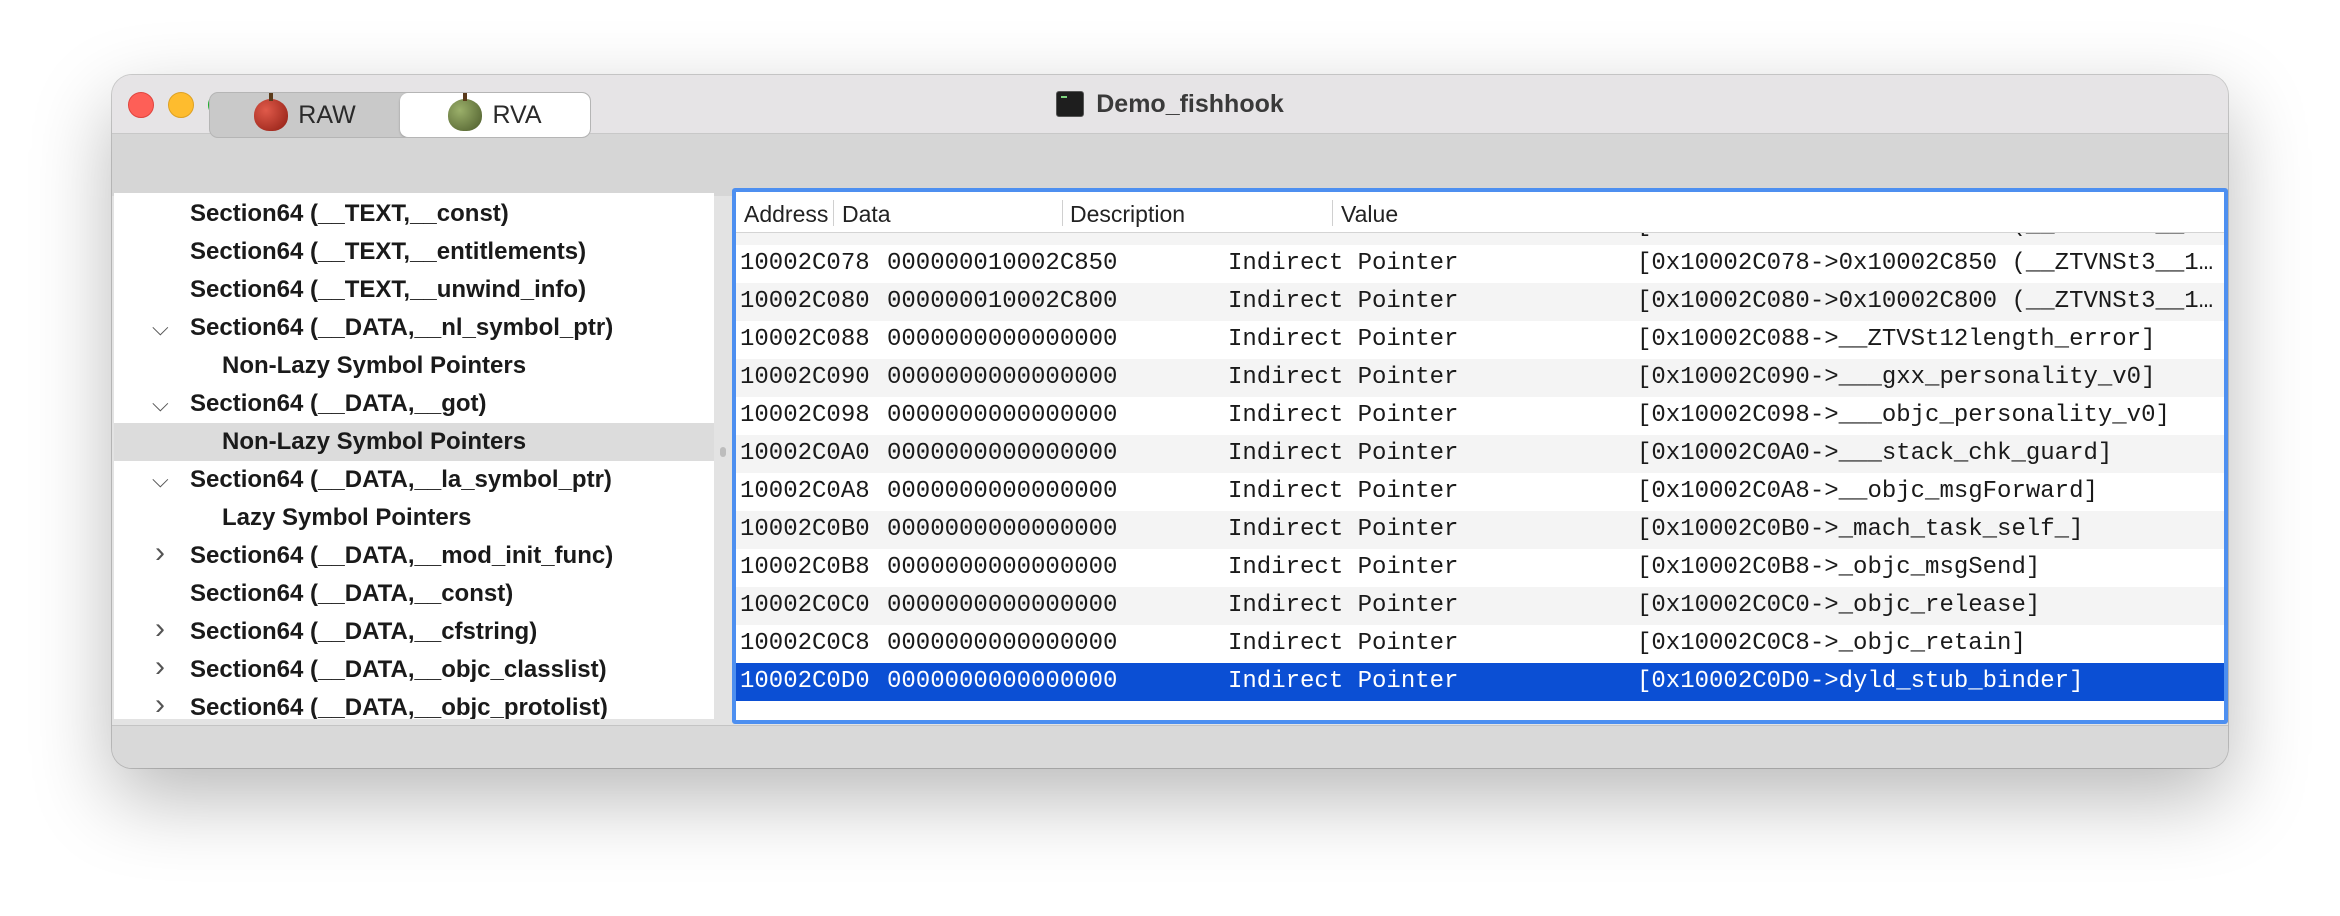  I want to click on rva-segment-label: RVA, so click(517, 114).